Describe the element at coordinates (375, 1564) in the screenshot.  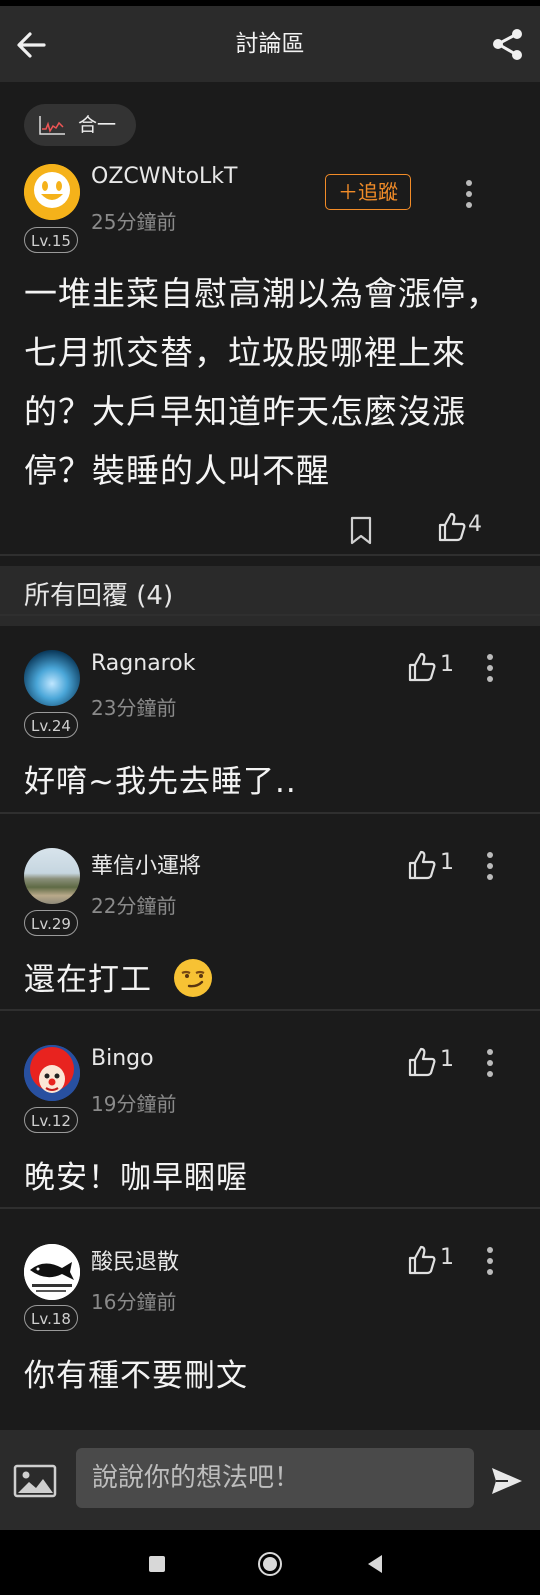
I see `back-nav-icon` at that location.